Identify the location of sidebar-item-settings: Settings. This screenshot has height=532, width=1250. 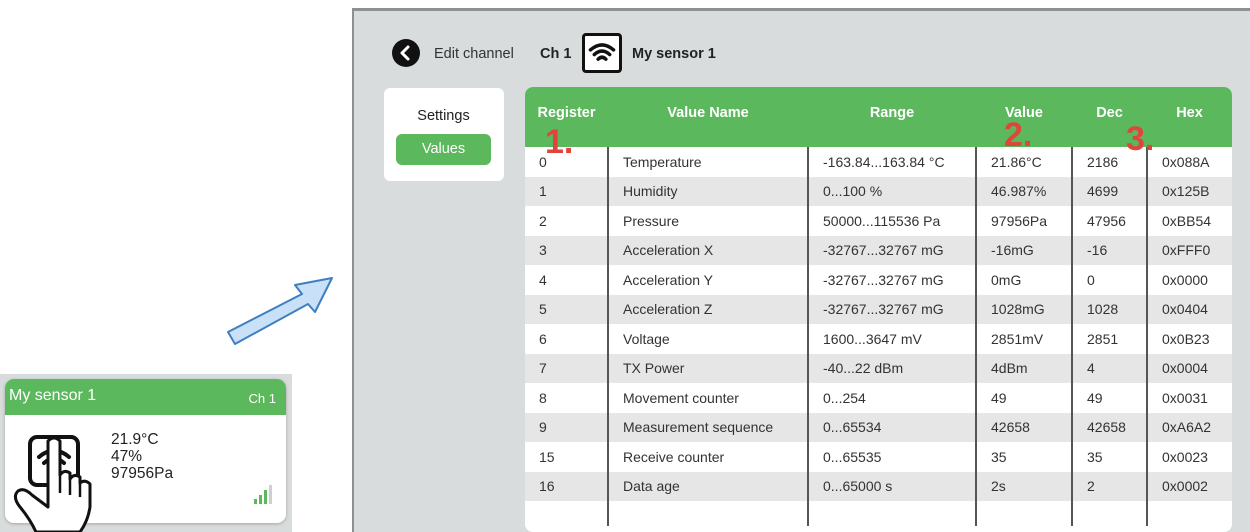
(443, 116).